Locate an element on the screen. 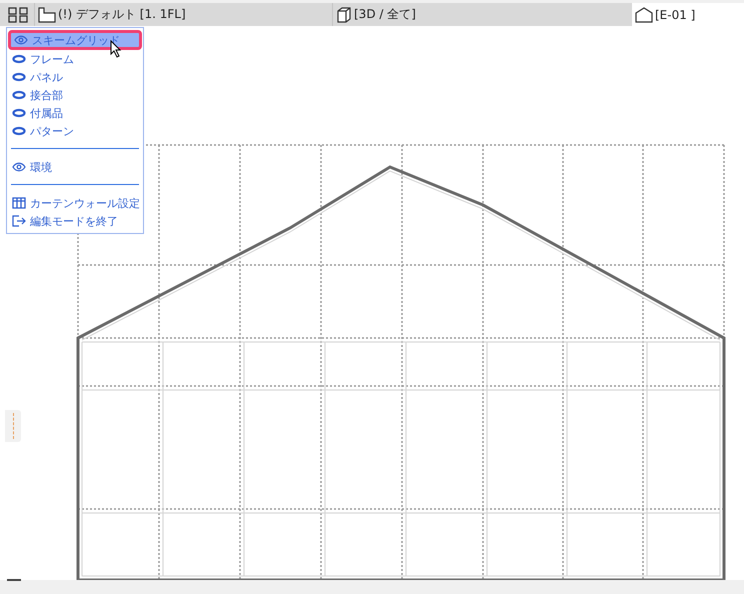  grid-panel-icon is located at coordinates (19, 203).